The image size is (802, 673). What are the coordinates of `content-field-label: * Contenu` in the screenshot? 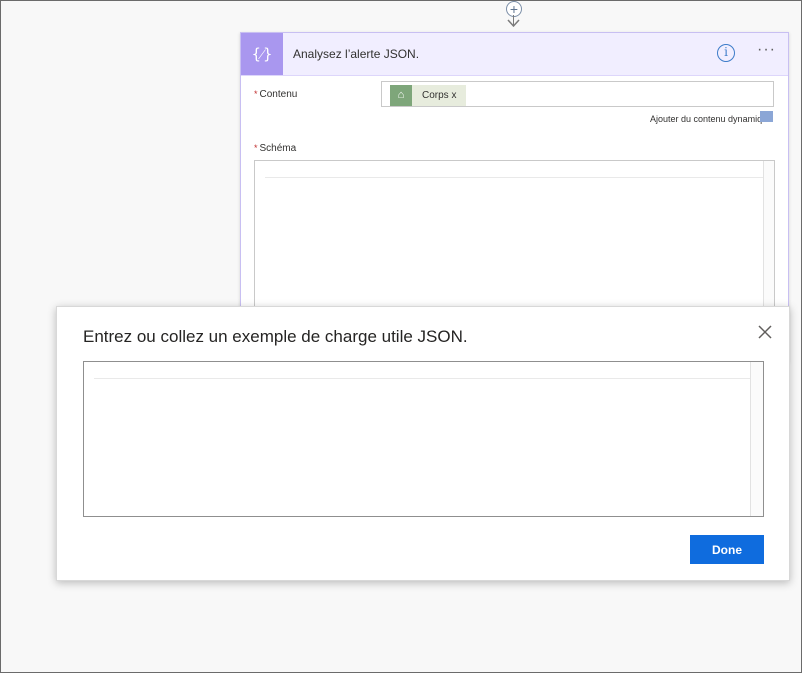 It's located at (275, 94).